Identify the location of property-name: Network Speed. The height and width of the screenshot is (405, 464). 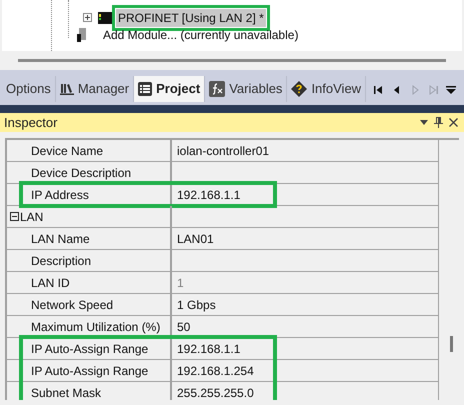
(72, 305).